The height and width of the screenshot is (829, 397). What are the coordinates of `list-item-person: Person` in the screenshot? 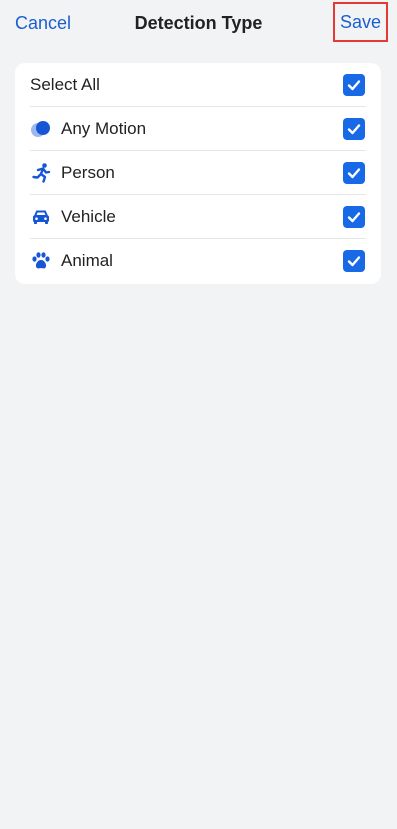 It's located at (198, 173).